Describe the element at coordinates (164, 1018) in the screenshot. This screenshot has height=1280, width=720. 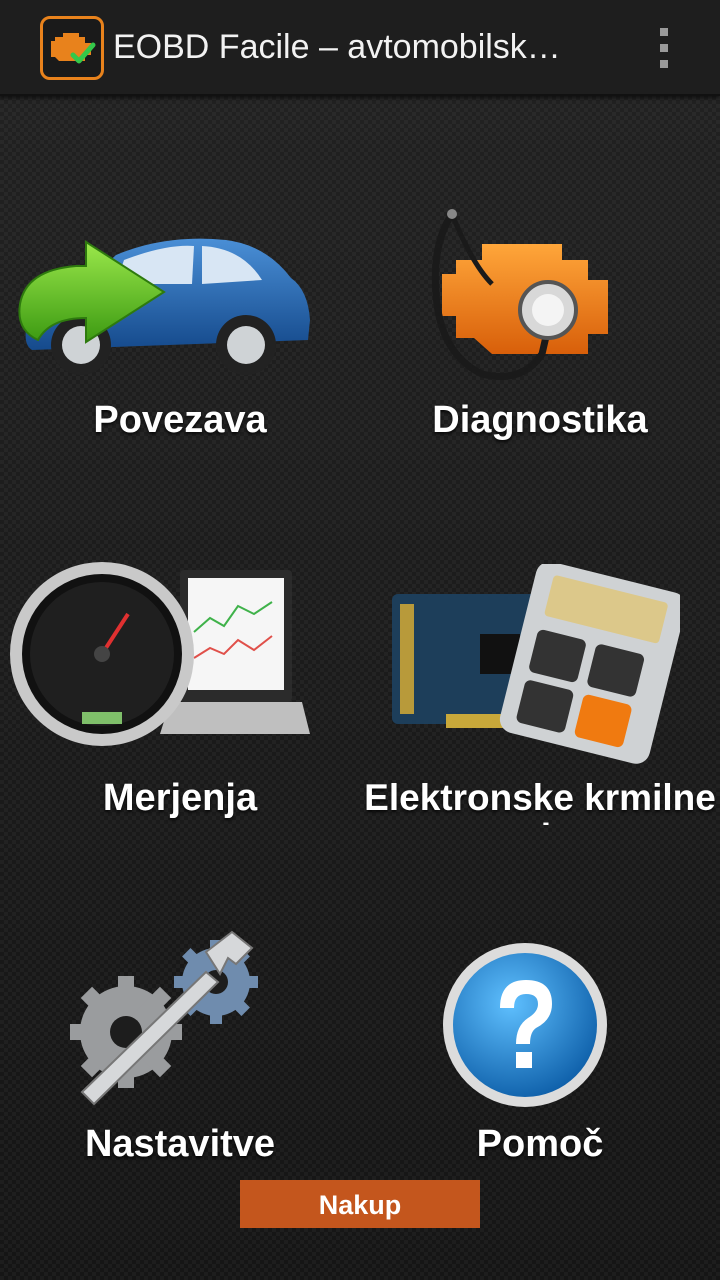
I see `gears-wrench-icon` at that location.